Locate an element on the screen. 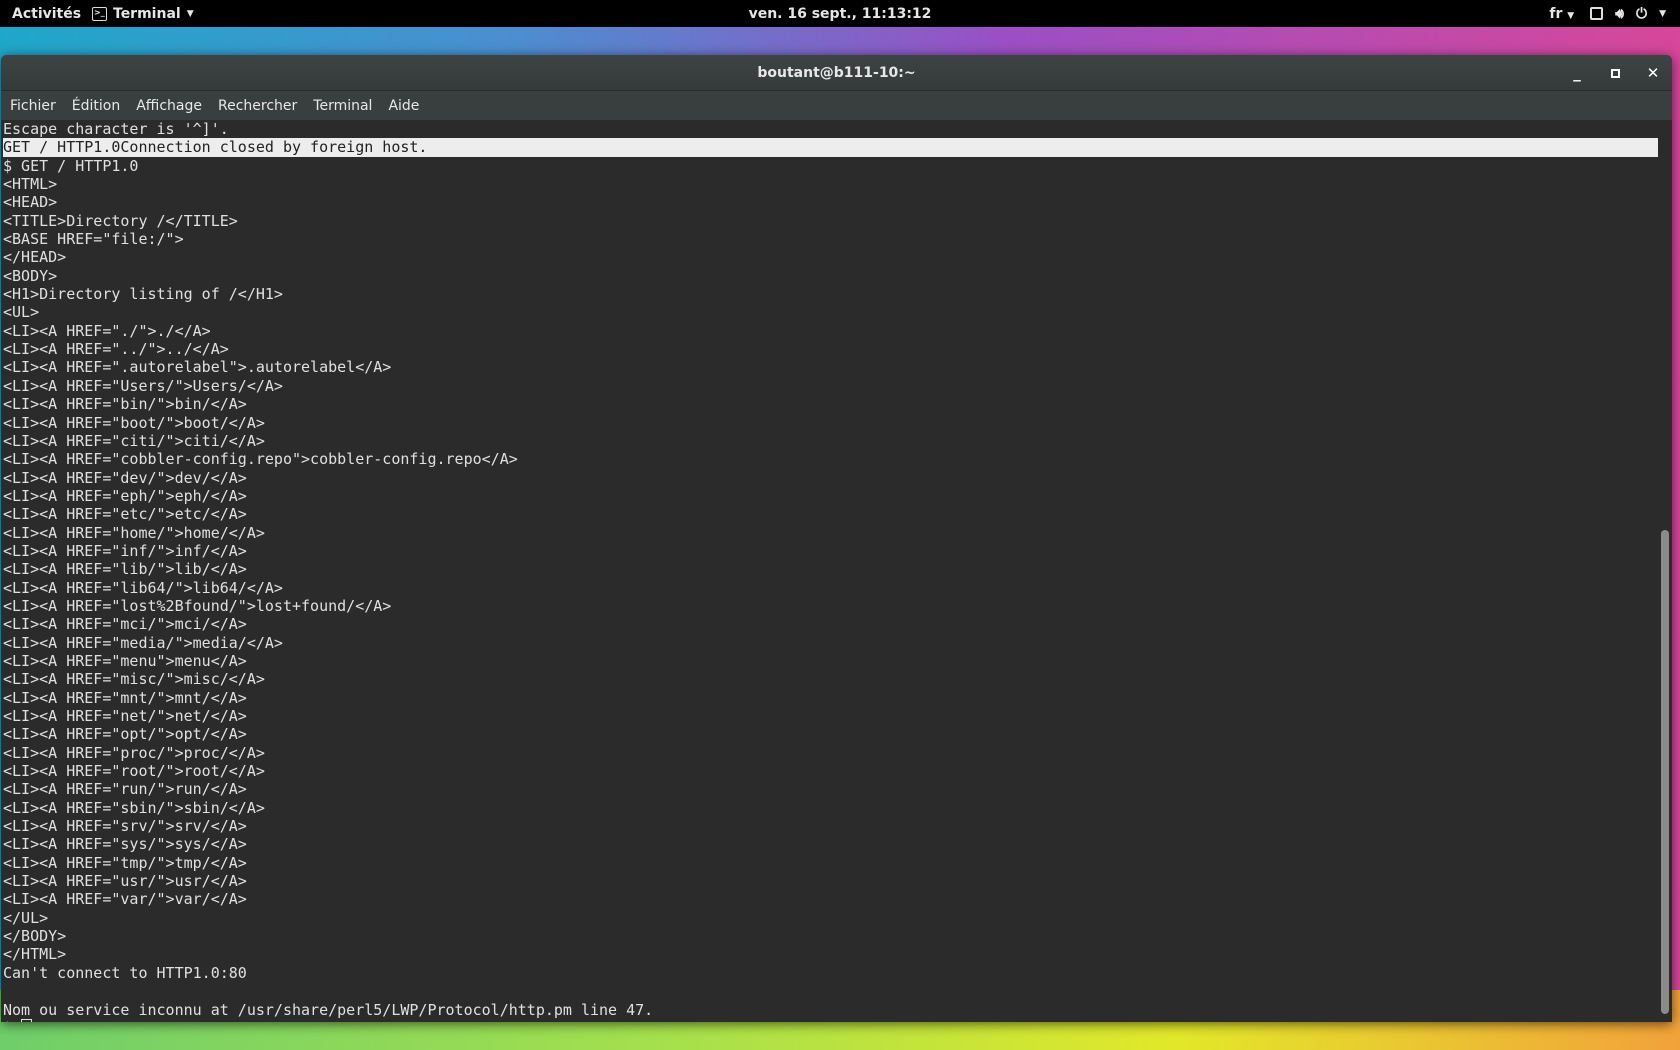  terminal-line: <LI><A HREF="inf/">inf/</A> is located at coordinates (125, 550).